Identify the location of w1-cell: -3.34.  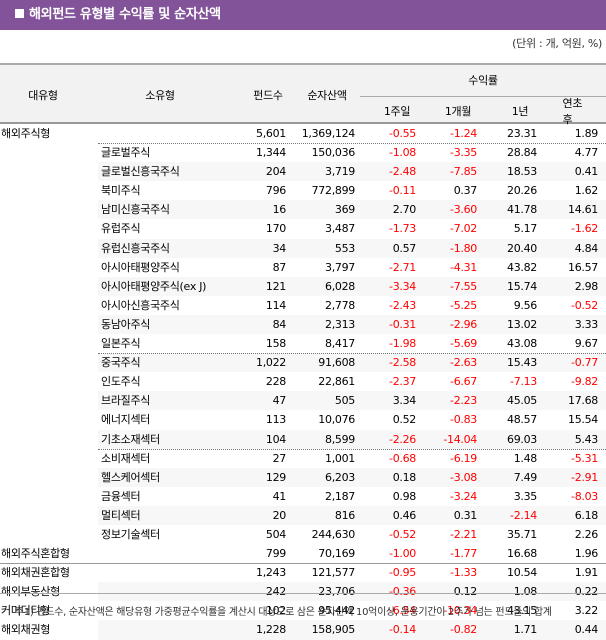
(402, 286).